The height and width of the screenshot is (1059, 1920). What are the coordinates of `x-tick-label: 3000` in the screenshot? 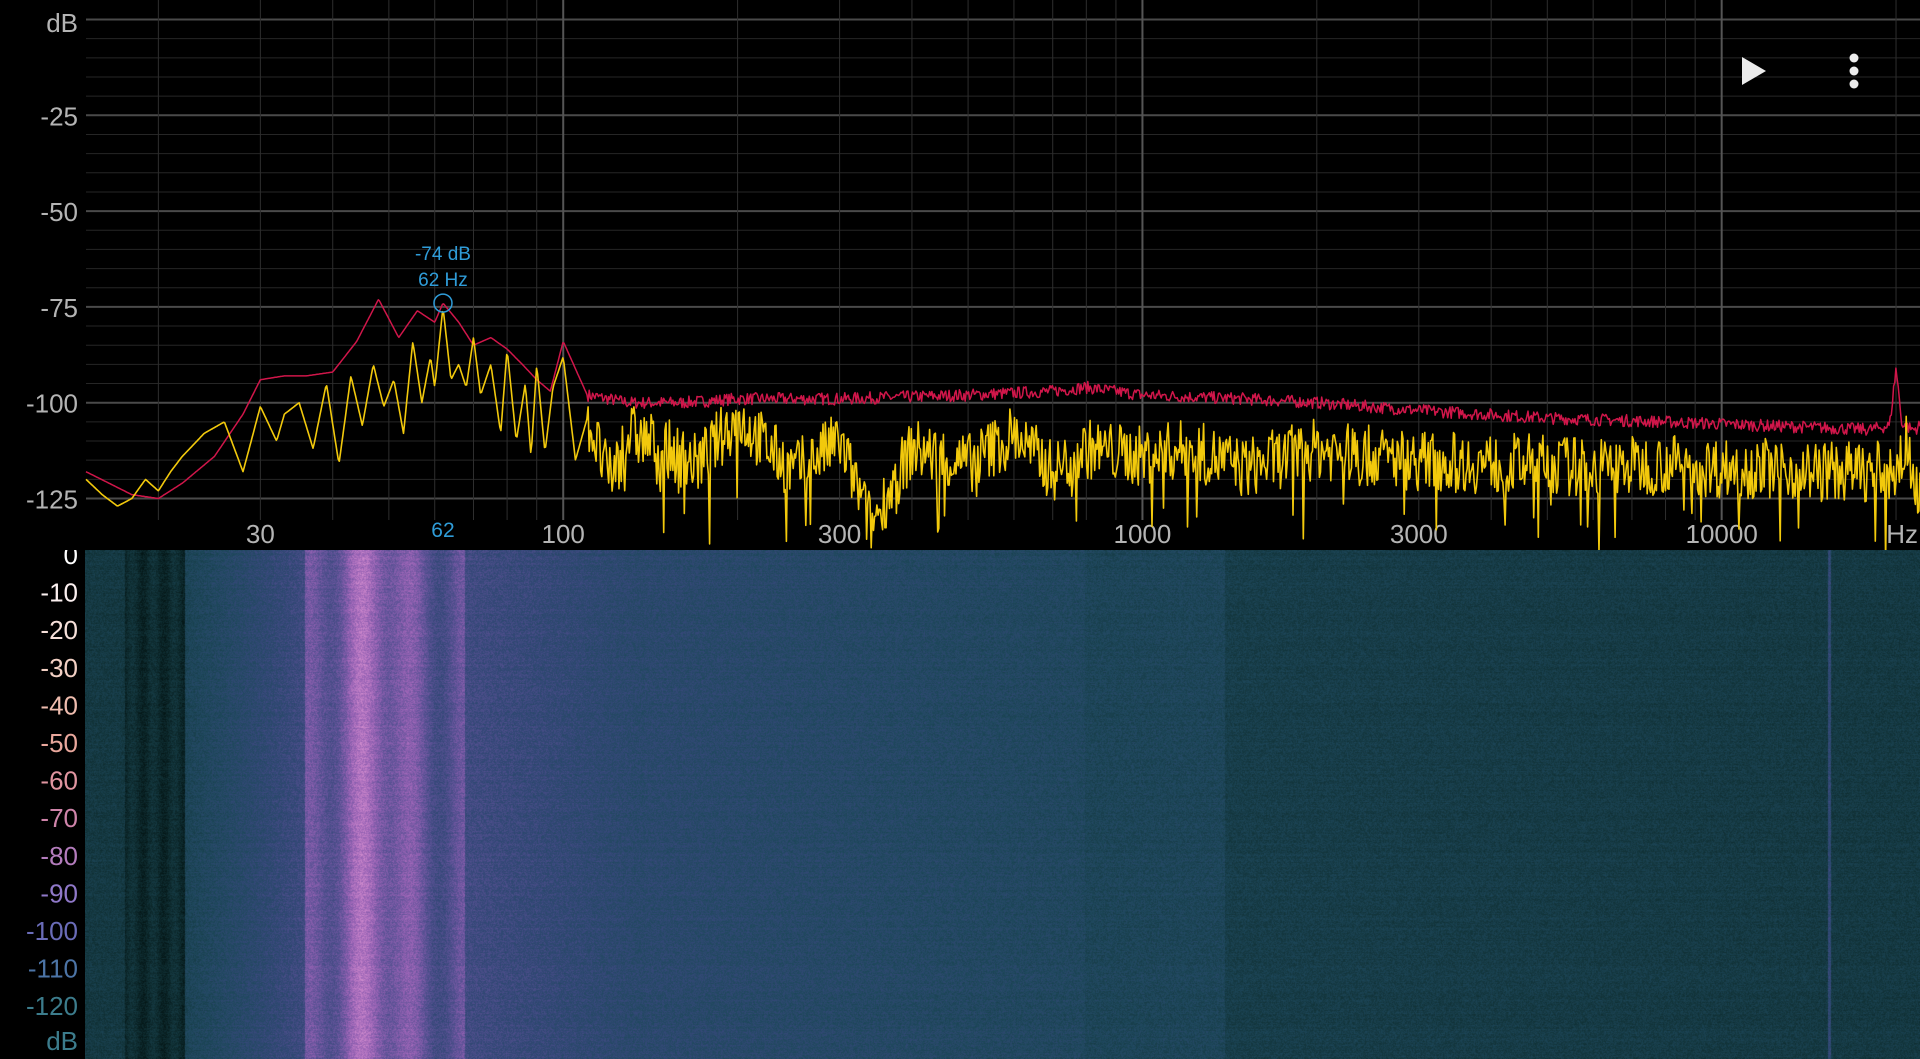 It's located at (1419, 534).